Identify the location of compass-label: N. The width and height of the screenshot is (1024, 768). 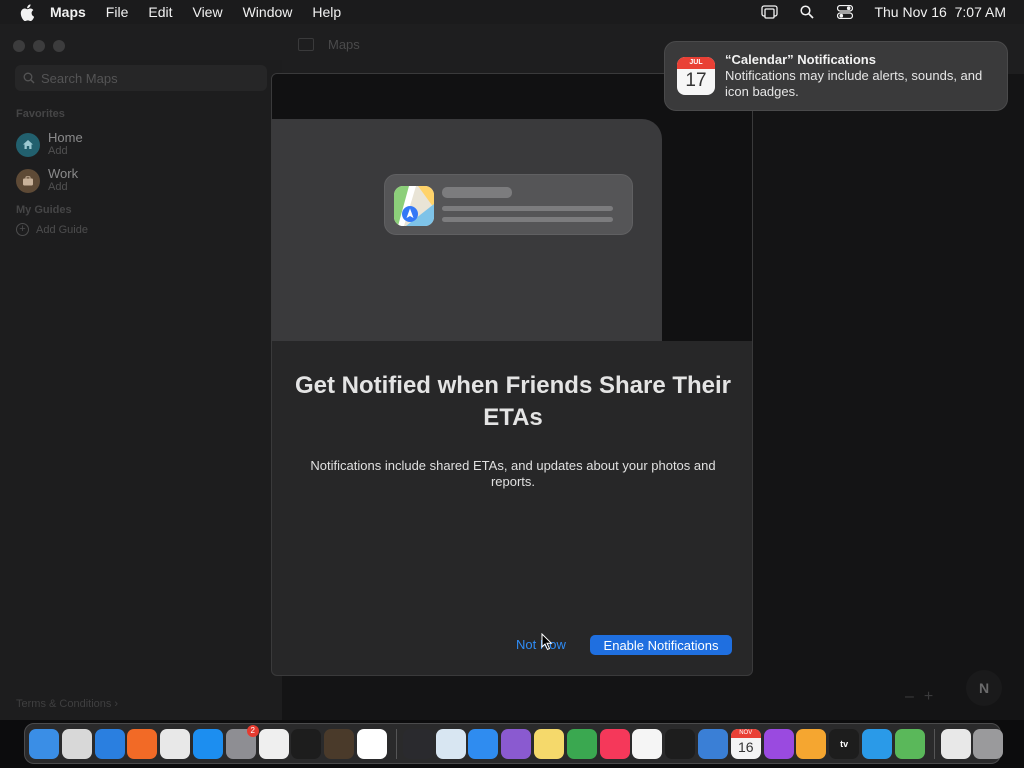
(984, 688).